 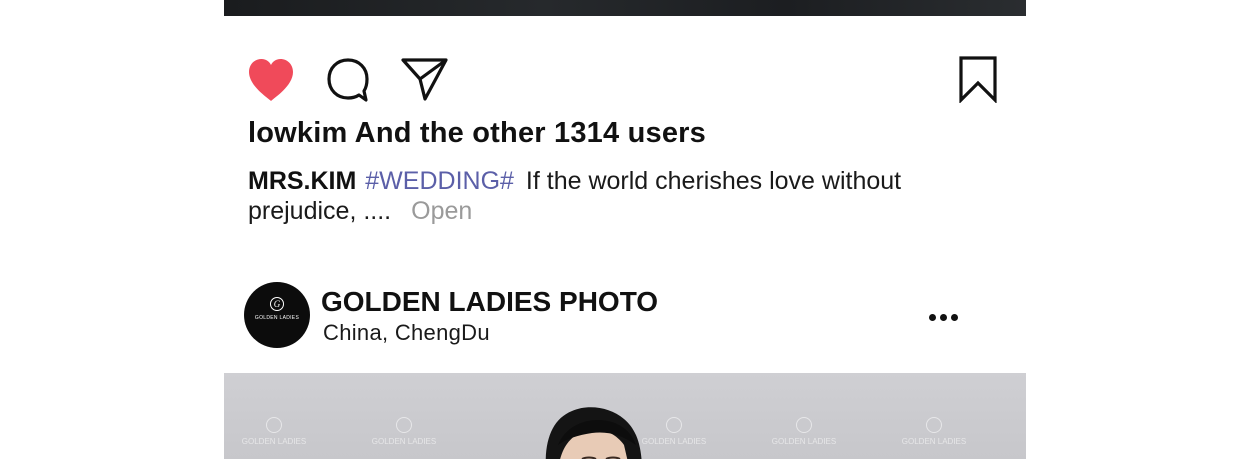 I want to click on more-options-button, so click(x=943, y=316).